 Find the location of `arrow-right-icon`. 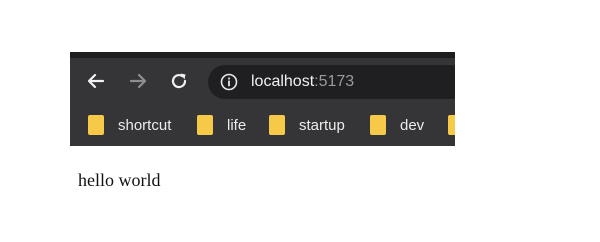

arrow-right-icon is located at coordinates (138, 81).